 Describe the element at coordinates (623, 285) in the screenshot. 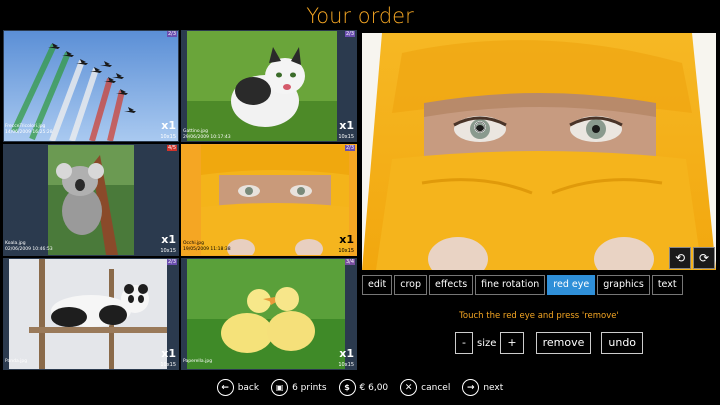

I see `tab-graphics: graphics` at that location.